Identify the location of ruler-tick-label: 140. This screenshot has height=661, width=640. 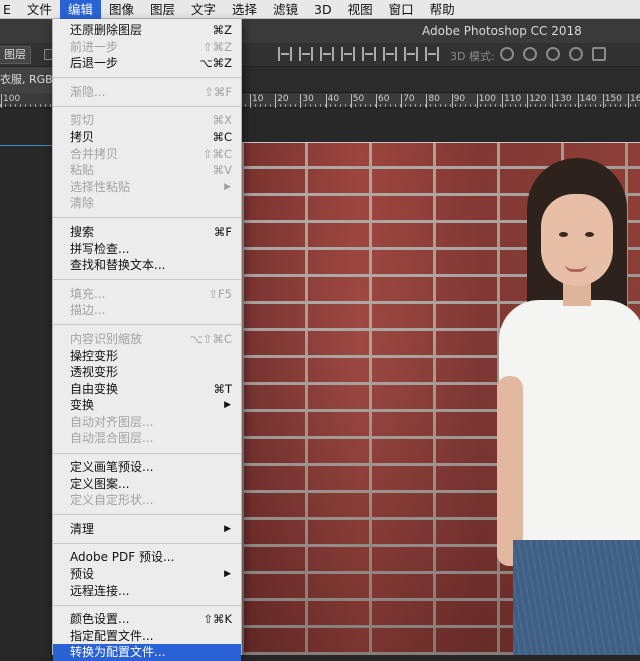
(587, 101).